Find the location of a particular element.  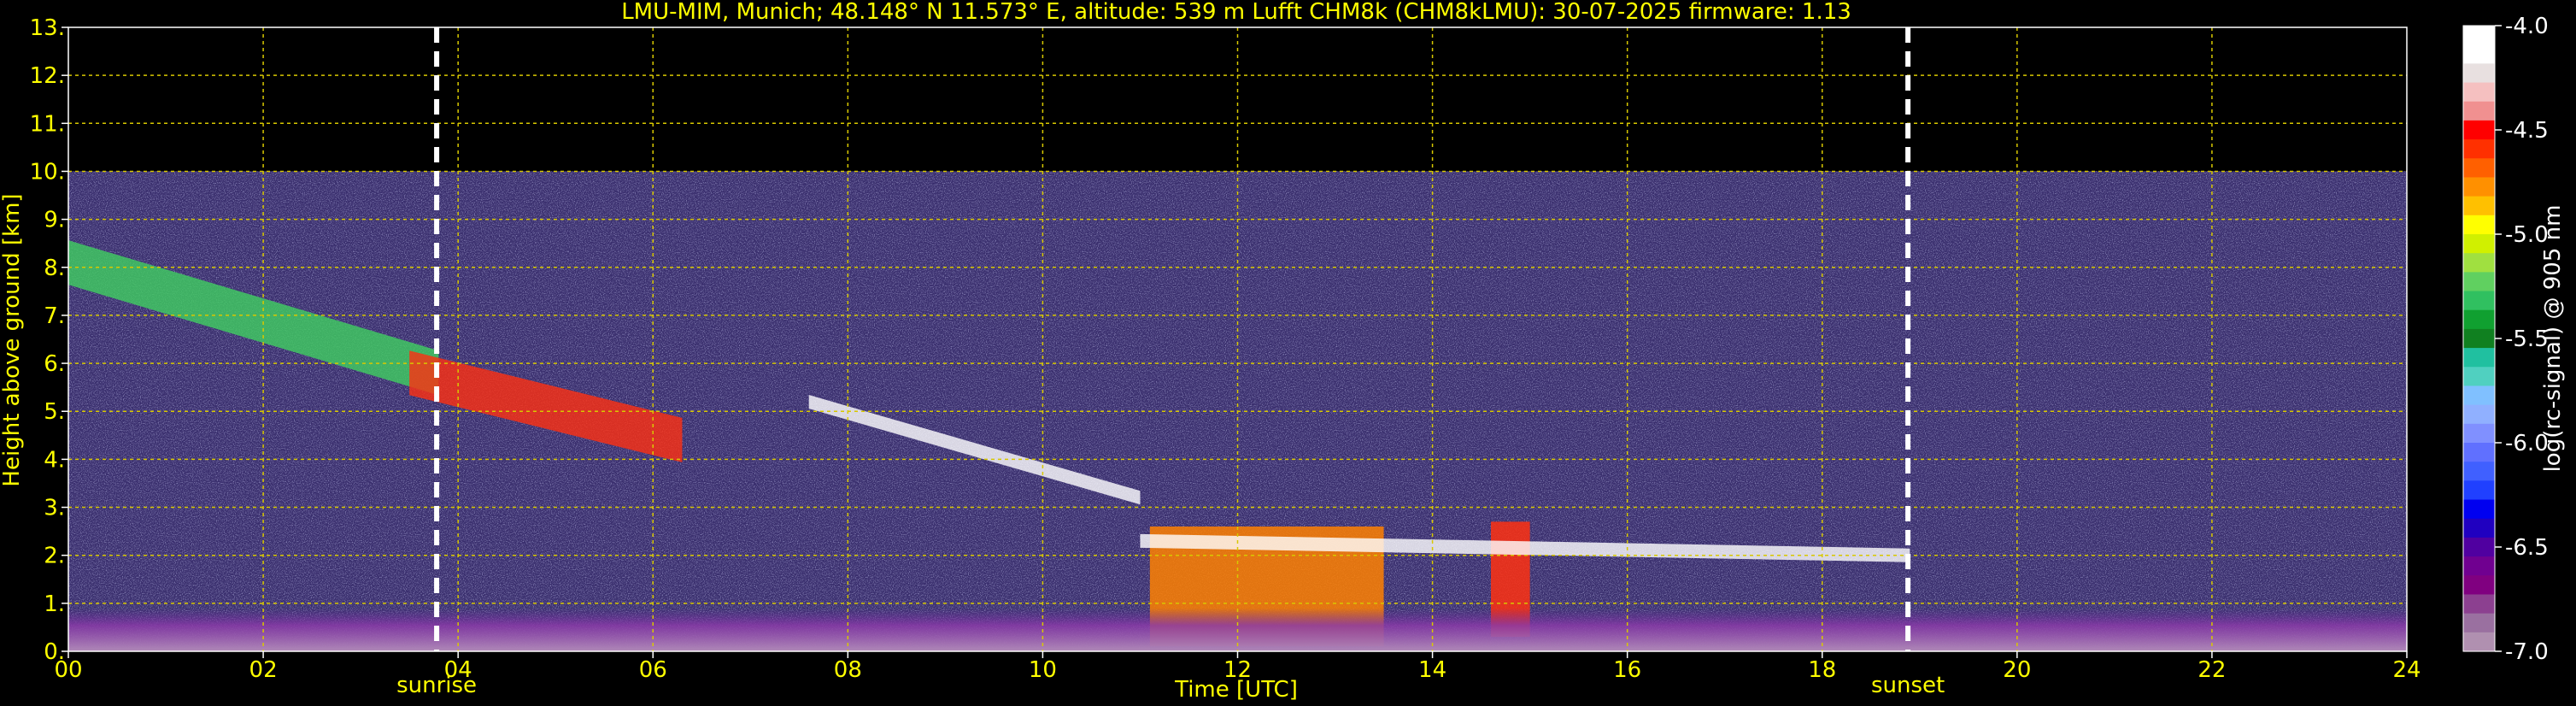

y-tick-label: 8. is located at coordinates (54, 268).